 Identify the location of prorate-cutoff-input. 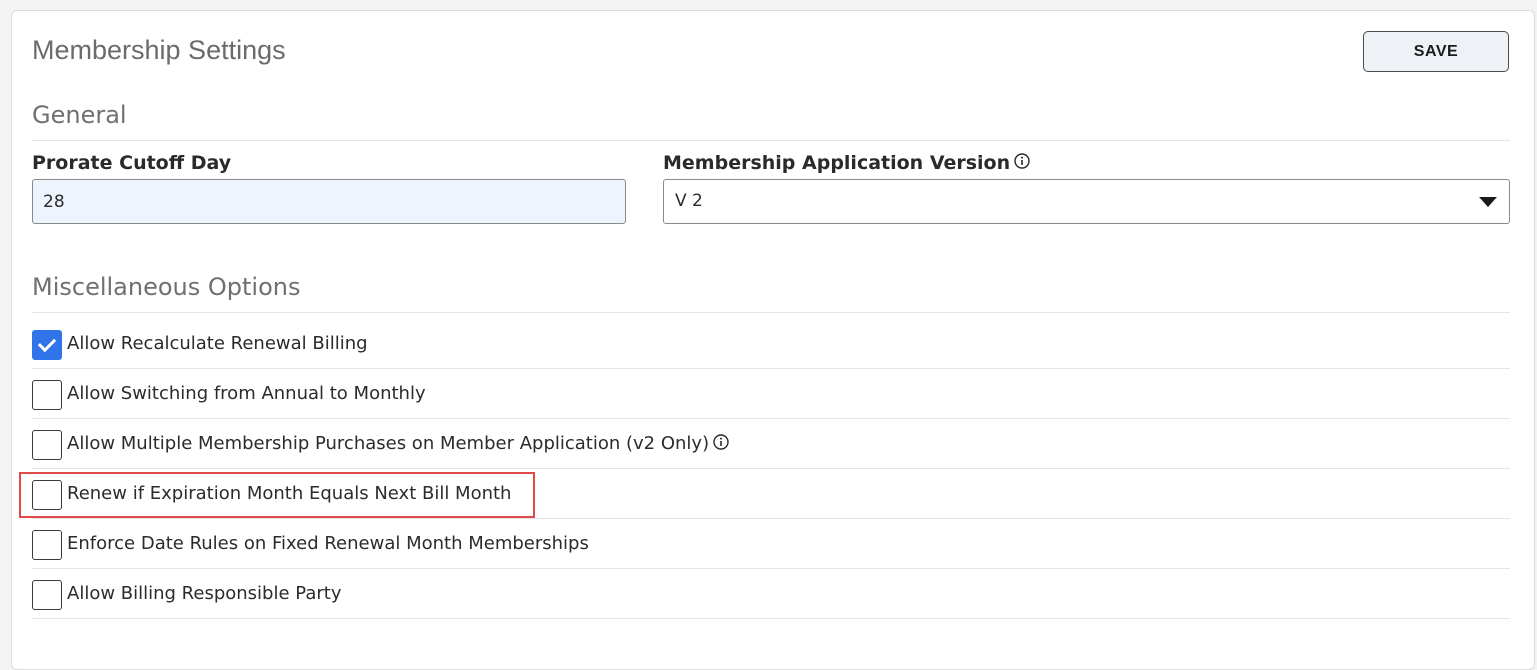
(329, 201).